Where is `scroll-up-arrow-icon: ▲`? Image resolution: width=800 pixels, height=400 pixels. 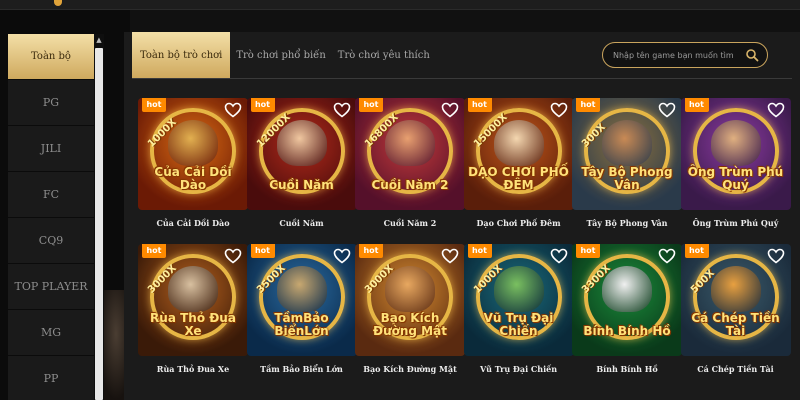
scroll-up-arrow-icon: ▲ is located at coordinates (99, 40).